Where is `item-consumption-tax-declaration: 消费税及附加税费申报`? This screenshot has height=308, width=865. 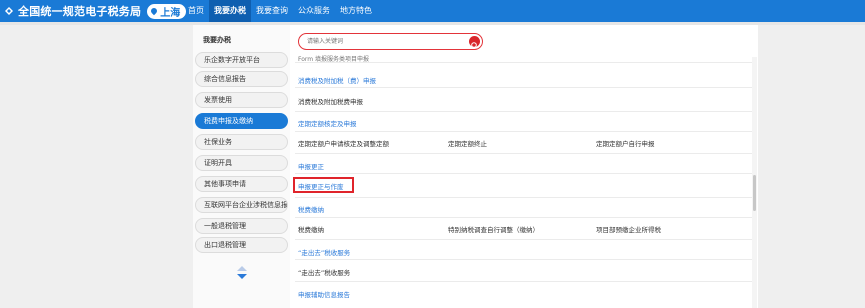 item-consumption-tax-declaration: 消费税及附加税费申报 is located at coordinates (330, 101).